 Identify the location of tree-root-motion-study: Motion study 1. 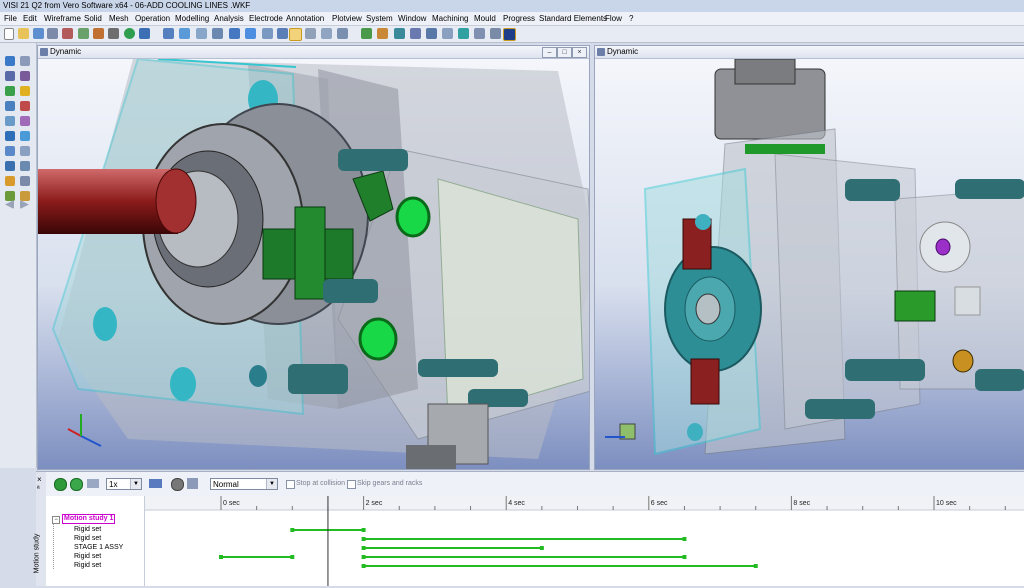
(89, 519).